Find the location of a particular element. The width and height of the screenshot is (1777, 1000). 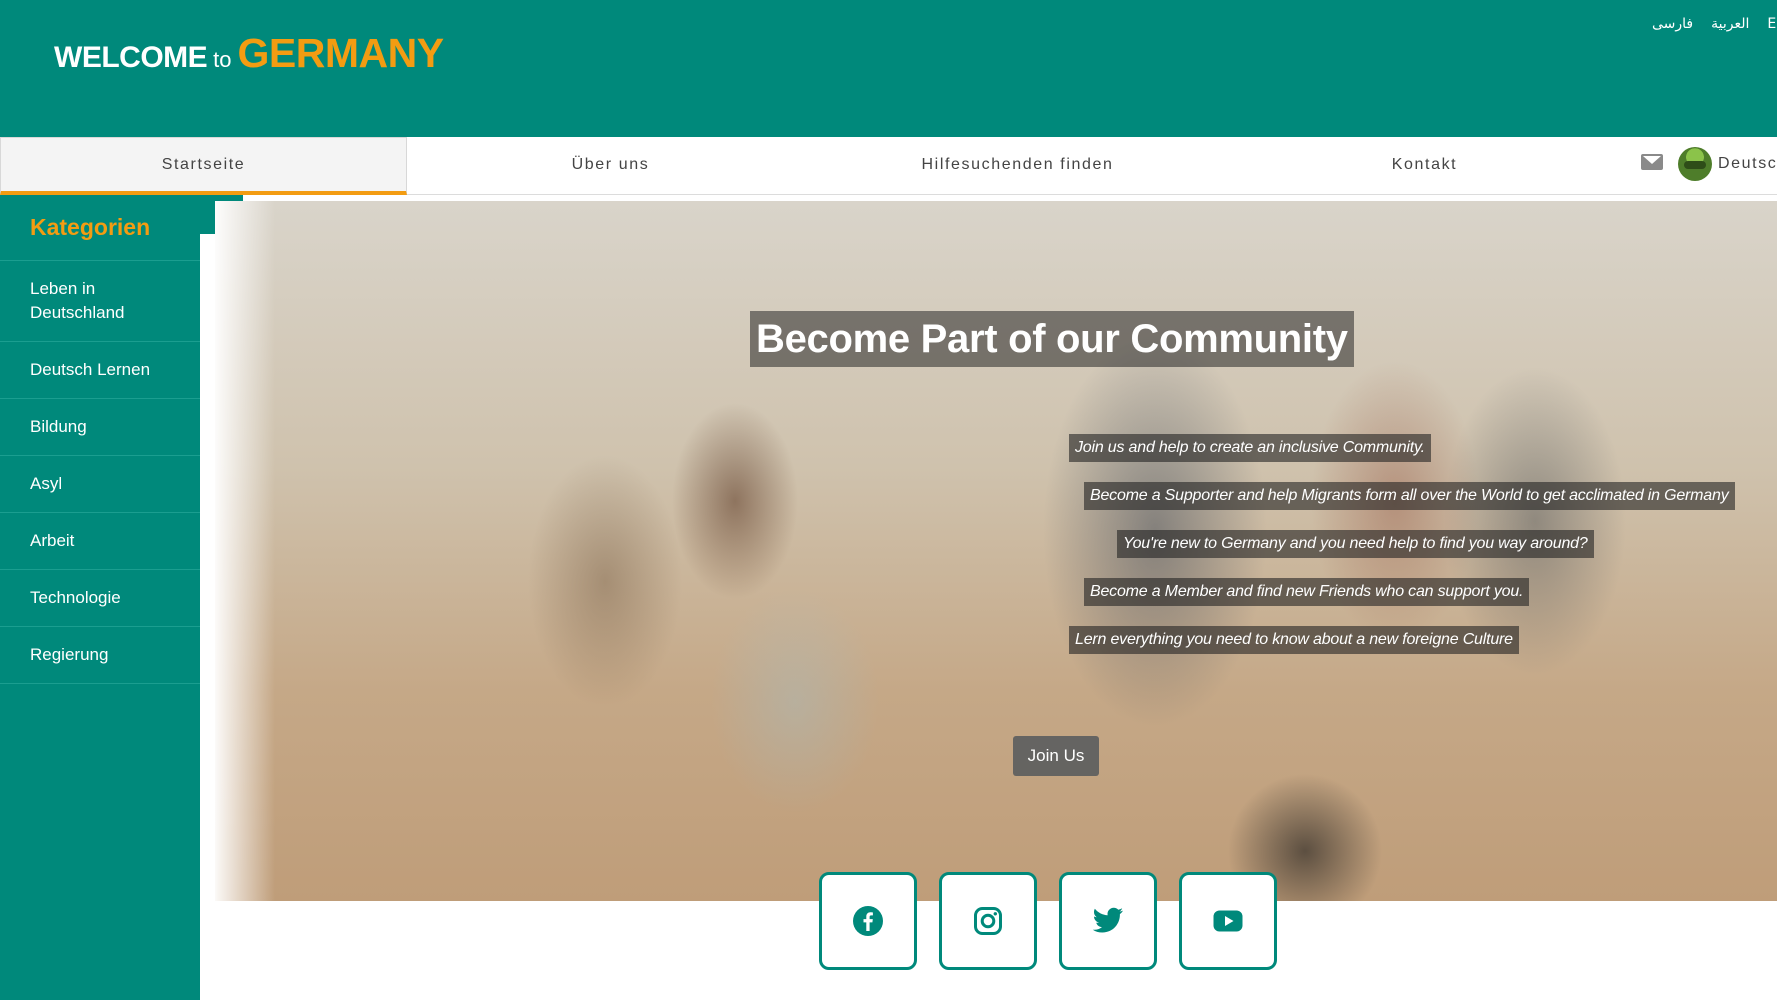

hero-image-fade is located at coordinates (245, 551).